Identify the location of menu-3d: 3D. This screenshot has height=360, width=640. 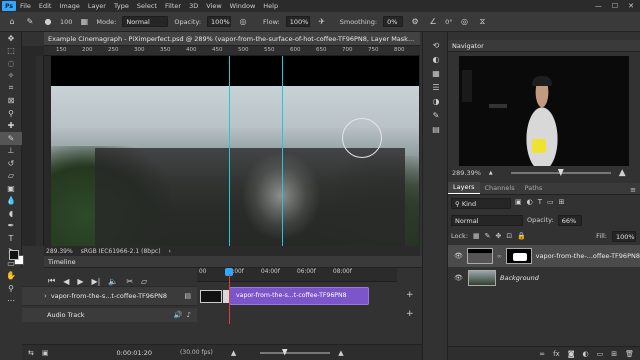
(193, 6).